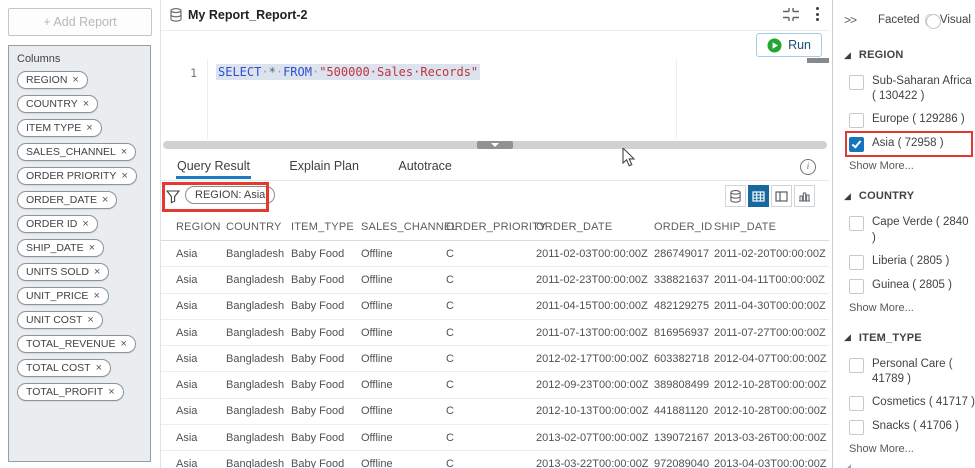  Describe the element at coordinates (57, 224) in the screenshot. I see `column-pill: ORDER ID ×` at that location.